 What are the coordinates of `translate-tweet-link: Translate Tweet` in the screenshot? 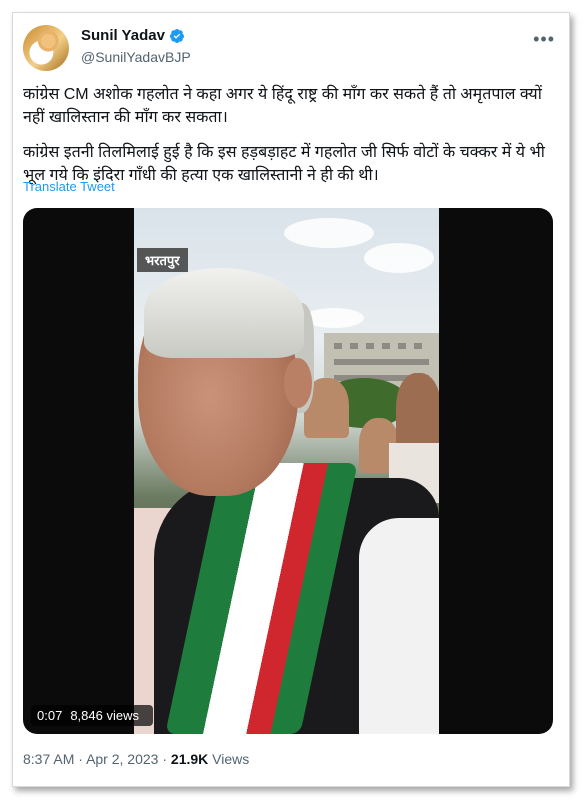 It's located at (69, 186).